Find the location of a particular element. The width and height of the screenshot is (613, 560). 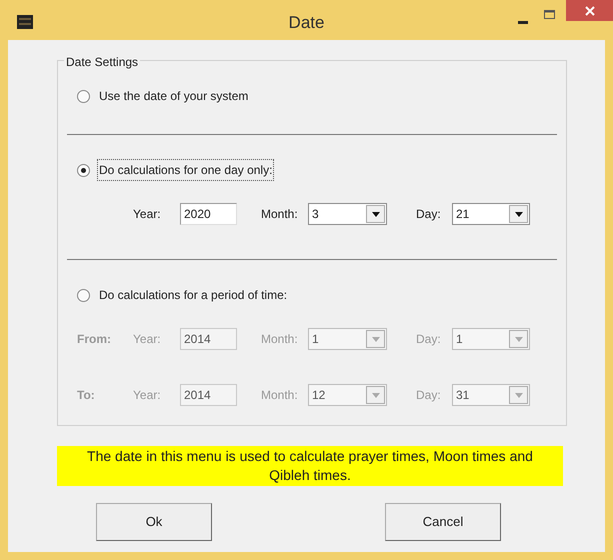

close-icon is located at coordinates (589, 11).